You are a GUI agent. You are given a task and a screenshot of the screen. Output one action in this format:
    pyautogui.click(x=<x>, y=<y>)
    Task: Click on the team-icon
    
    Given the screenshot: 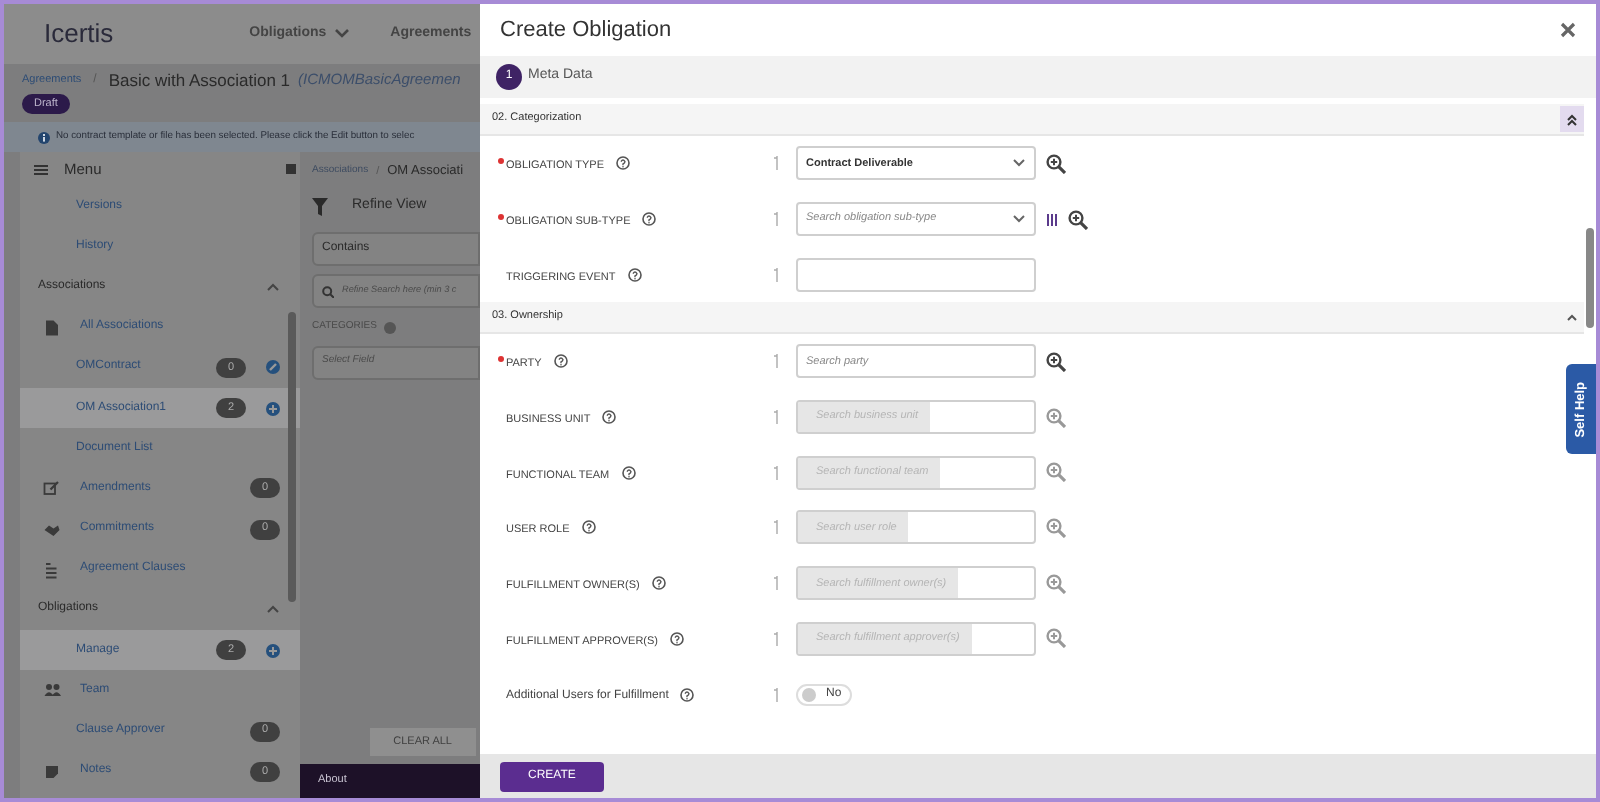 What is the action you would take?
    pyautogui.click(x=52, y=690)
    